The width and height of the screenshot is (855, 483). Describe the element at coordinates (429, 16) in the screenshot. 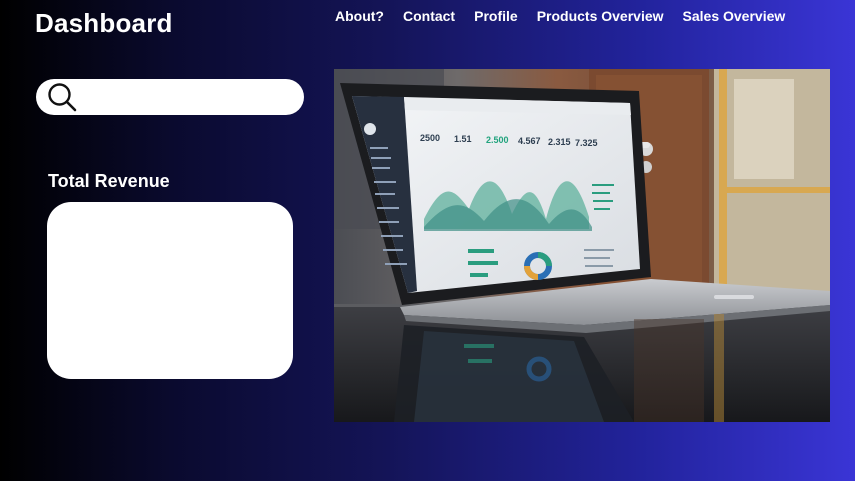

I see `nav-link-contact: Contact` at that location.